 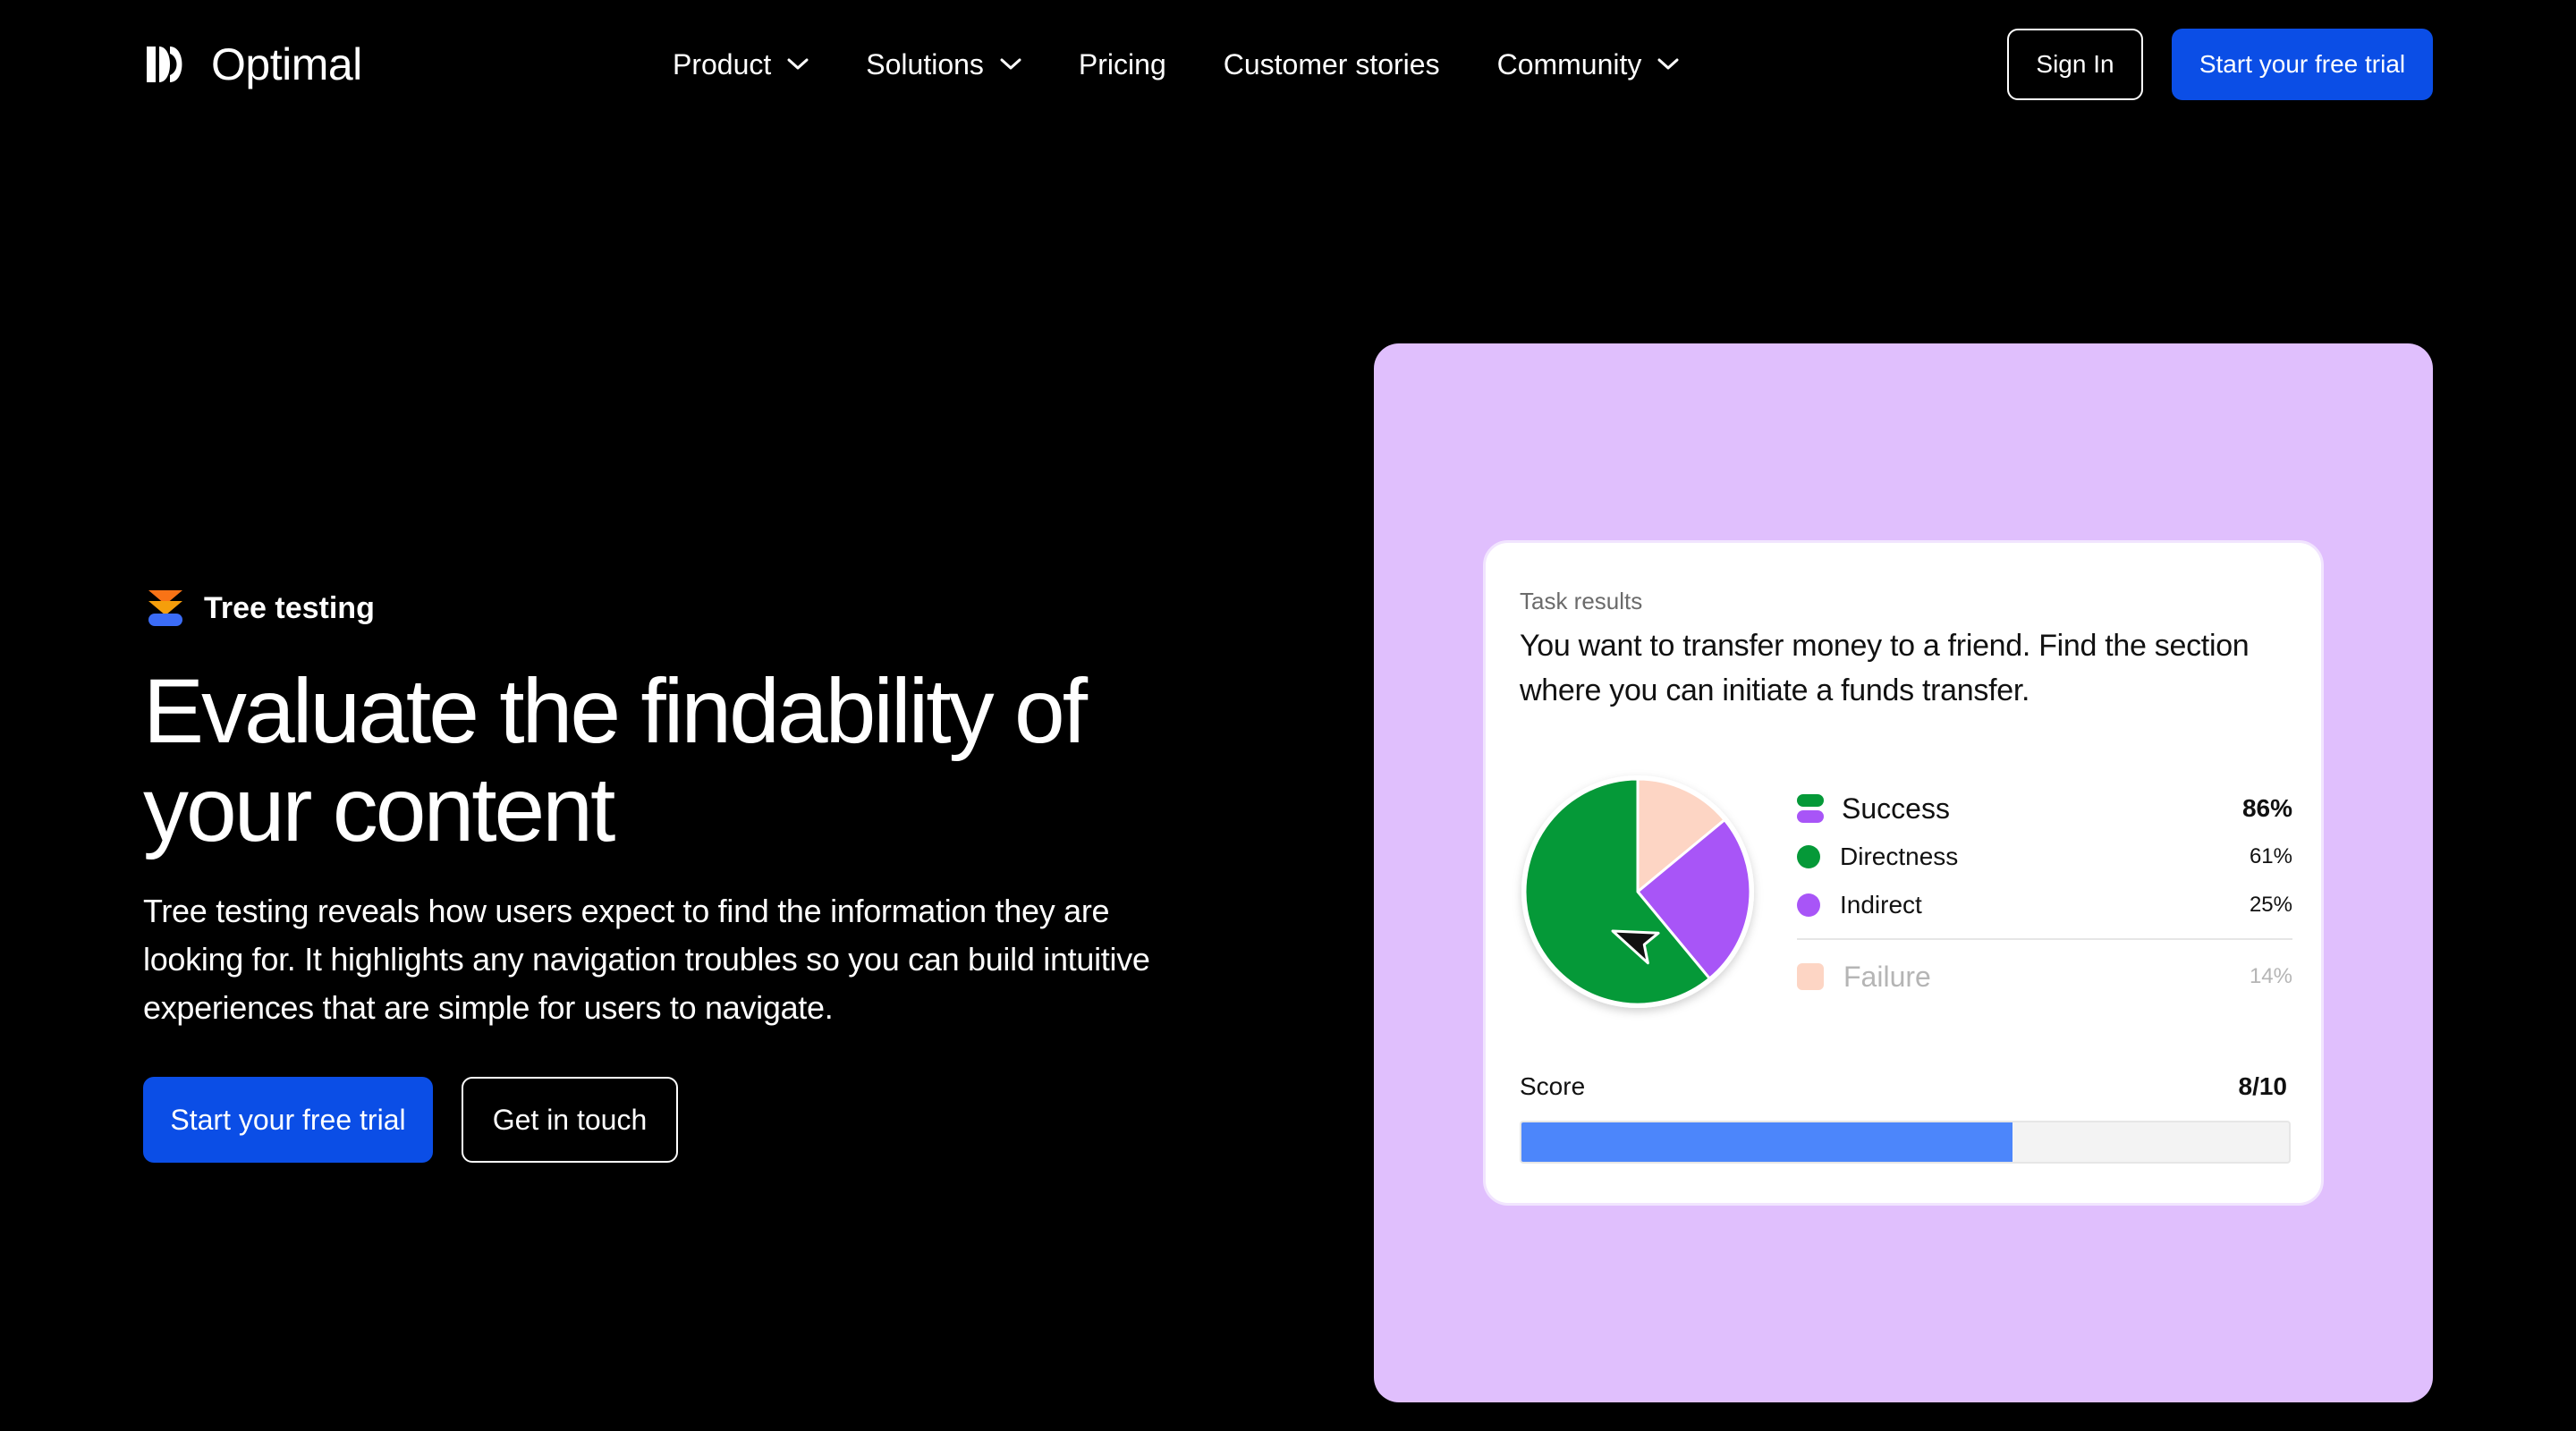 I want to click on nav-item-label: Solutions, so click(x=925, y=64).